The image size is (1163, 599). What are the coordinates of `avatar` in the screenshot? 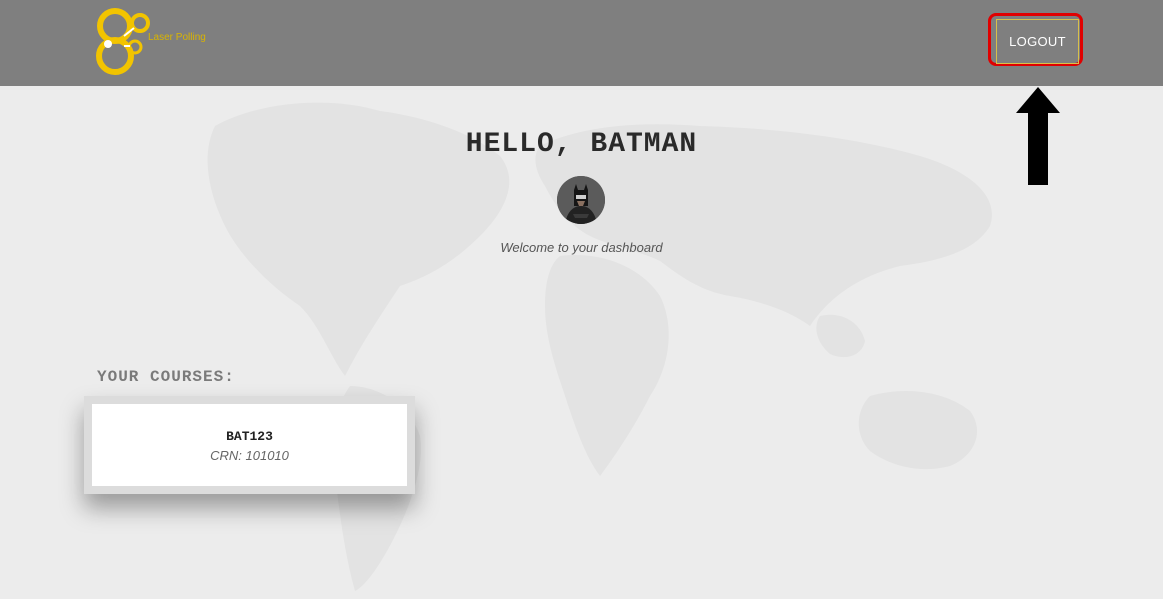 It's located at (581, 200).